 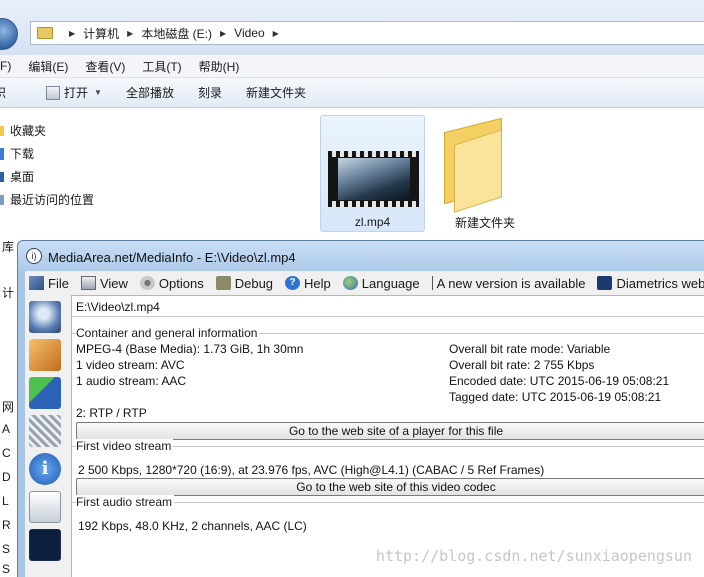 What do you see at coordinates (388, 316) in the screenshot?
I see `divider` at bounding box center [388, 316].